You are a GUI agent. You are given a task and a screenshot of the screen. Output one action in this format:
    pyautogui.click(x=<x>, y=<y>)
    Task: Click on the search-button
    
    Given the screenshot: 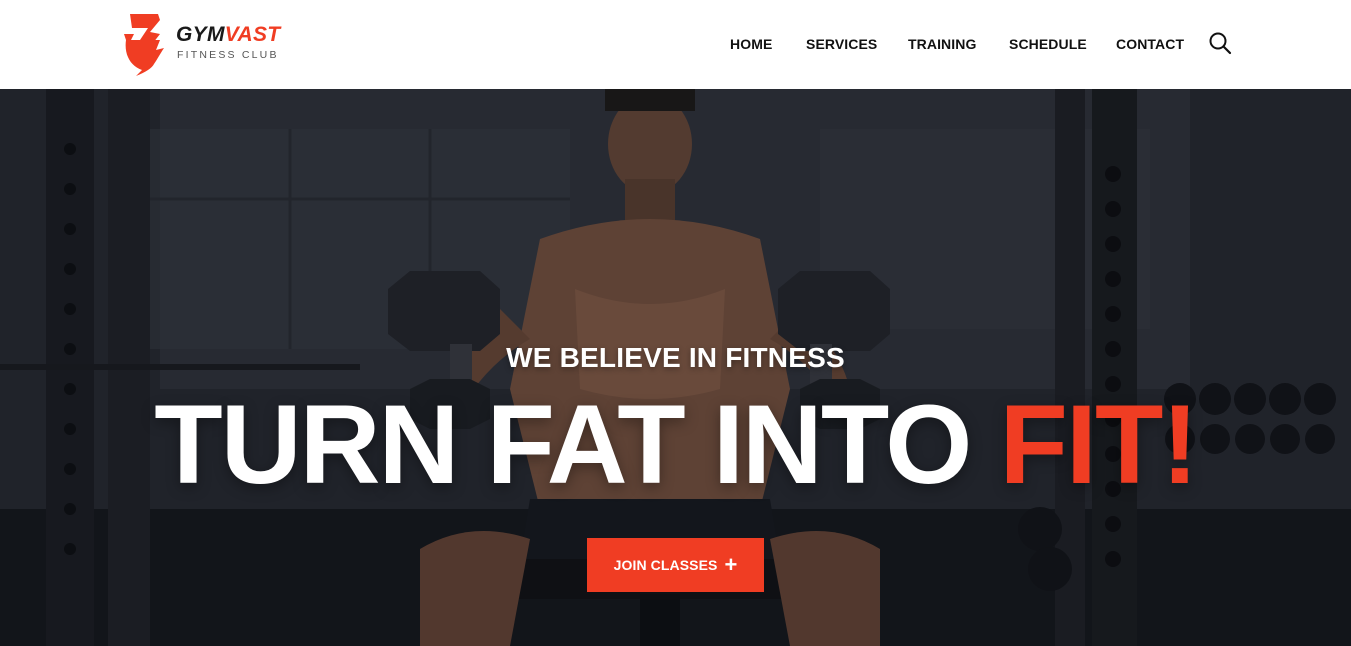 What is the action you would take?
    pyautogui.click(x=1220, y=43)
    